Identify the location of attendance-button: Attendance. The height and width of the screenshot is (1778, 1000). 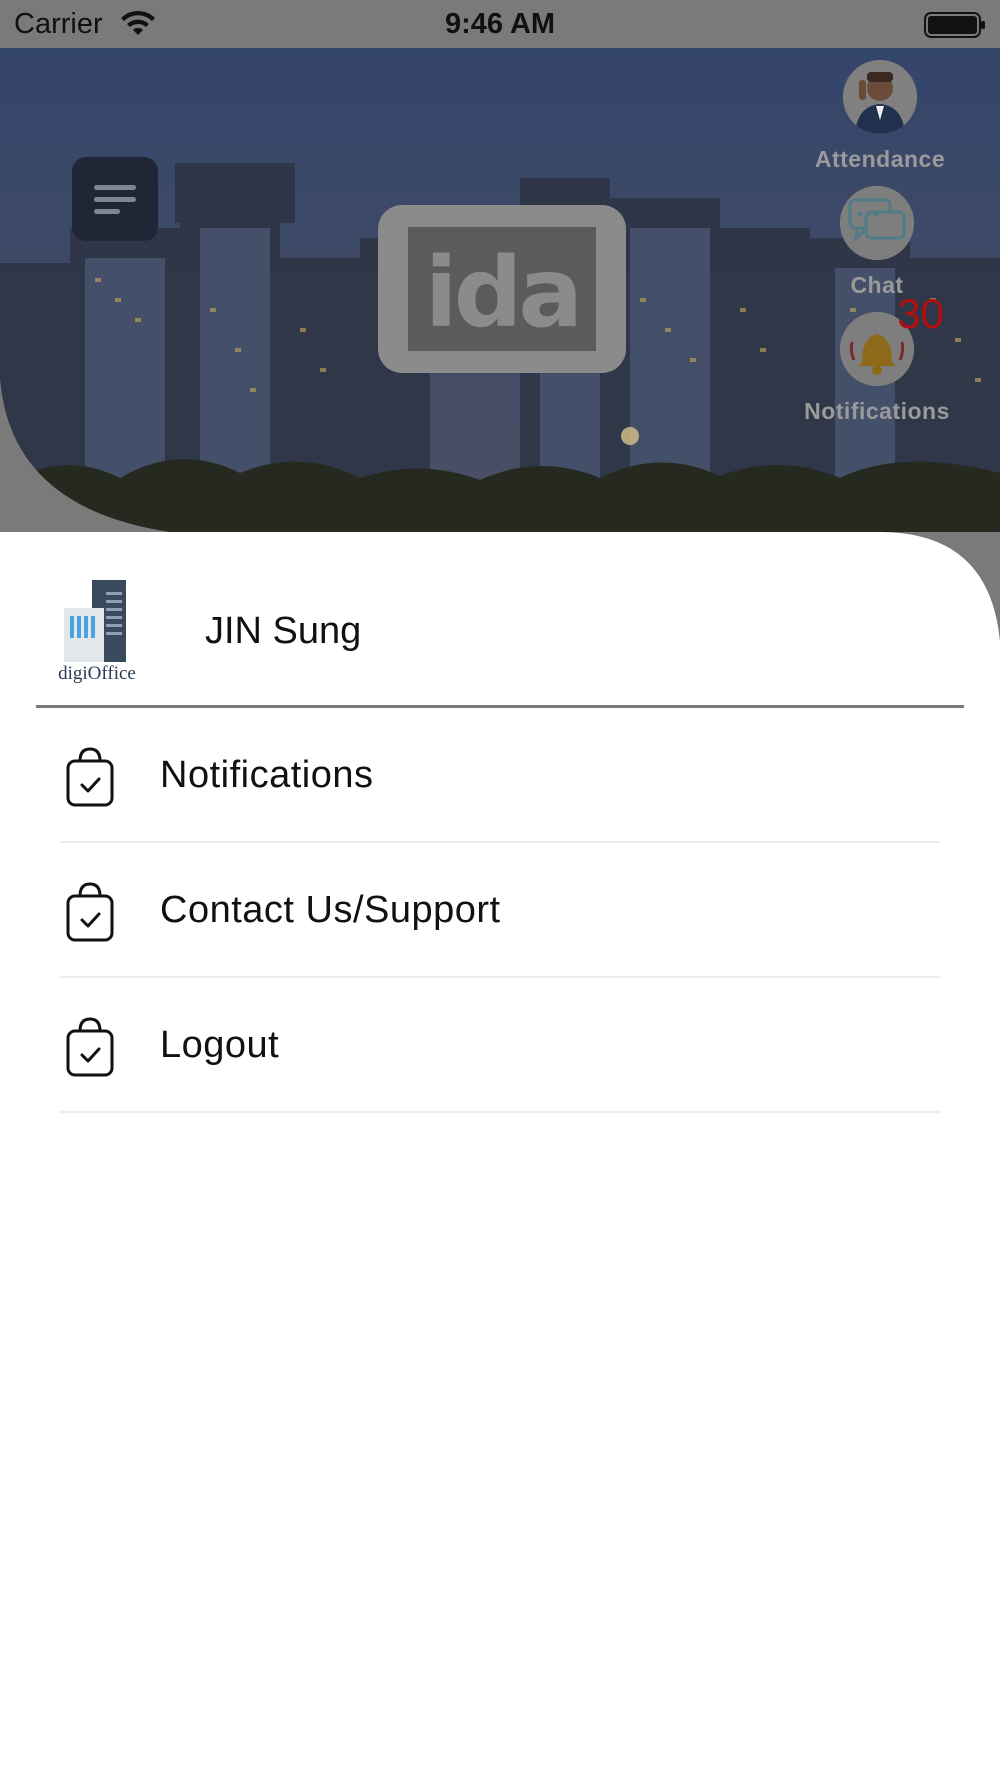
(880, 116).